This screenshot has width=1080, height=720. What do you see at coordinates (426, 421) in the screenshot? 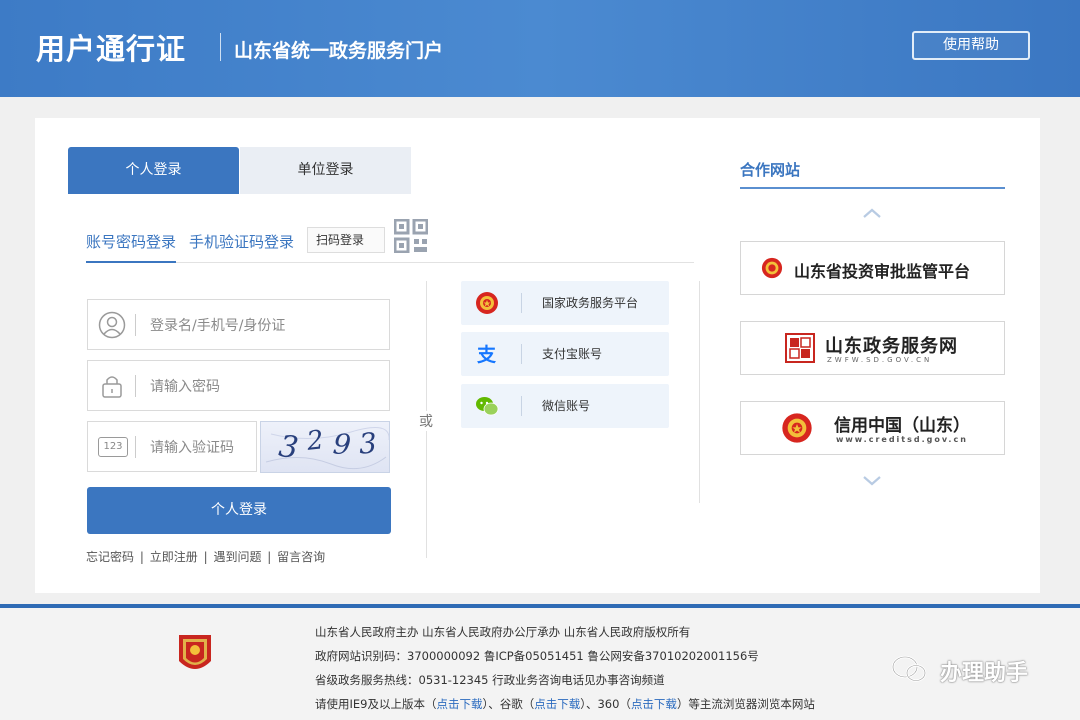
I see `or-label: 或` at bounding box center [426, 421].